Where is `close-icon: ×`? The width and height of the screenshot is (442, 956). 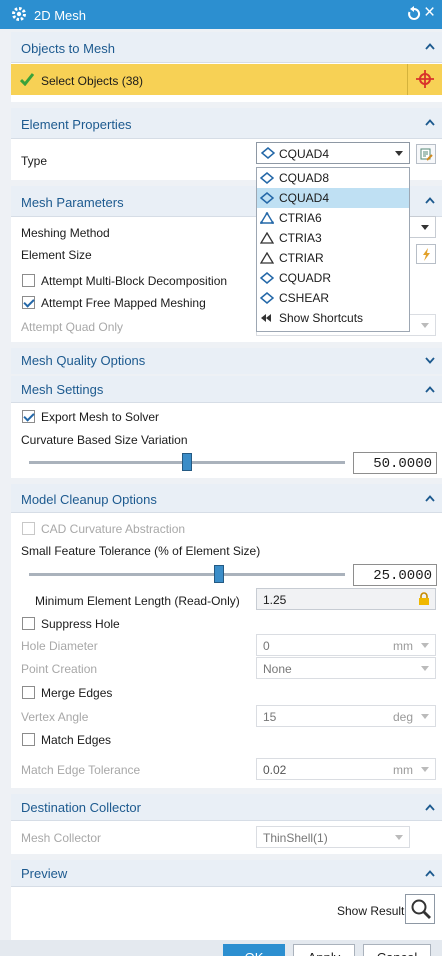
close-icon: × is located at coordinates (429, 13).